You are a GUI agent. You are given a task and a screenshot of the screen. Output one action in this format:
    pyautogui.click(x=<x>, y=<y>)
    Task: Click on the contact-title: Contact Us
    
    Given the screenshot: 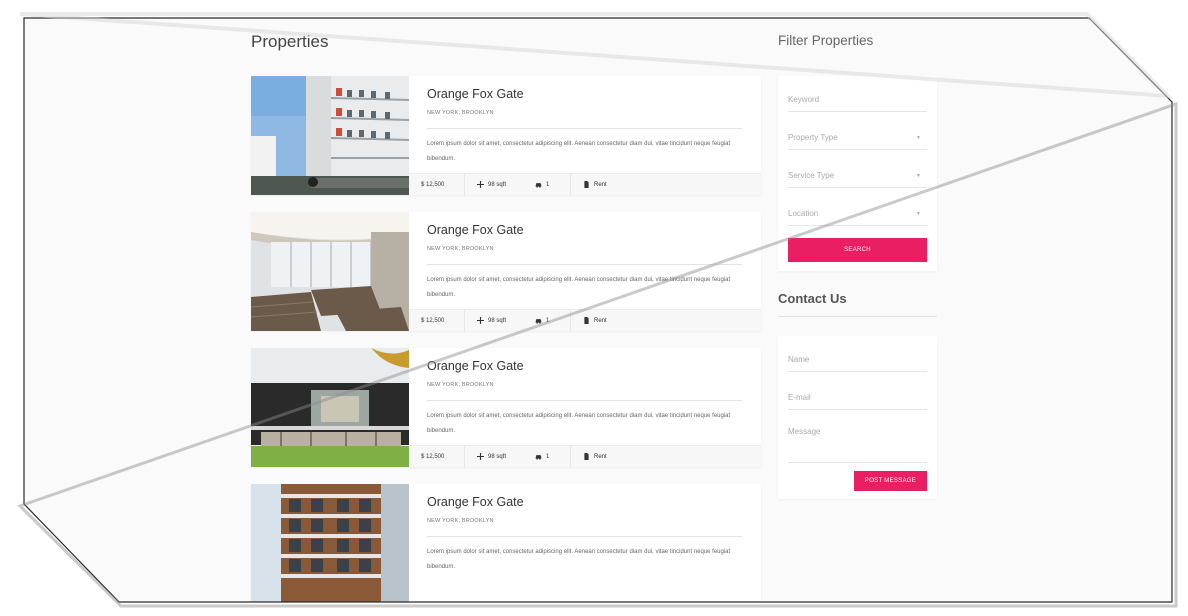 What is the action you would take?
    pyautogui.click(x=812, y=298)
    